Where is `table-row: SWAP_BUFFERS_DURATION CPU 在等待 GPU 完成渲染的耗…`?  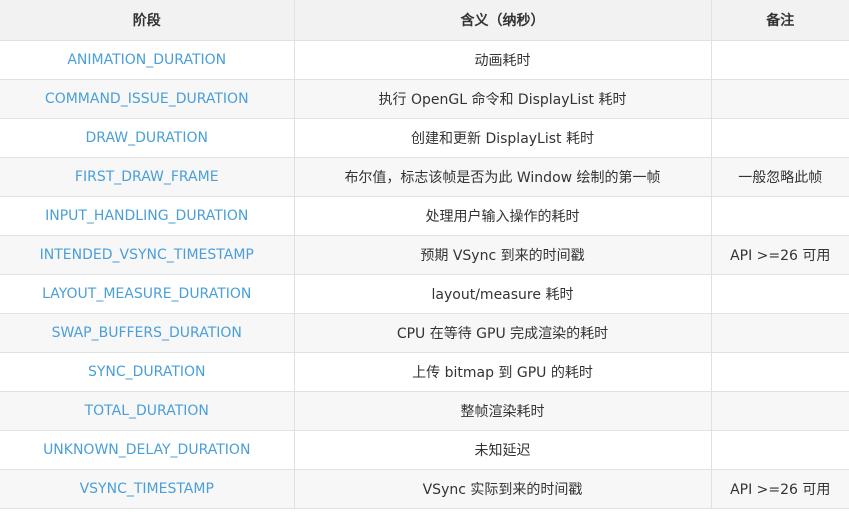 table-row: SWAP_BUFFERS_DURATION CPU 在等待 GPU 完成渲染的耗… is located at coordinates (424, 332).